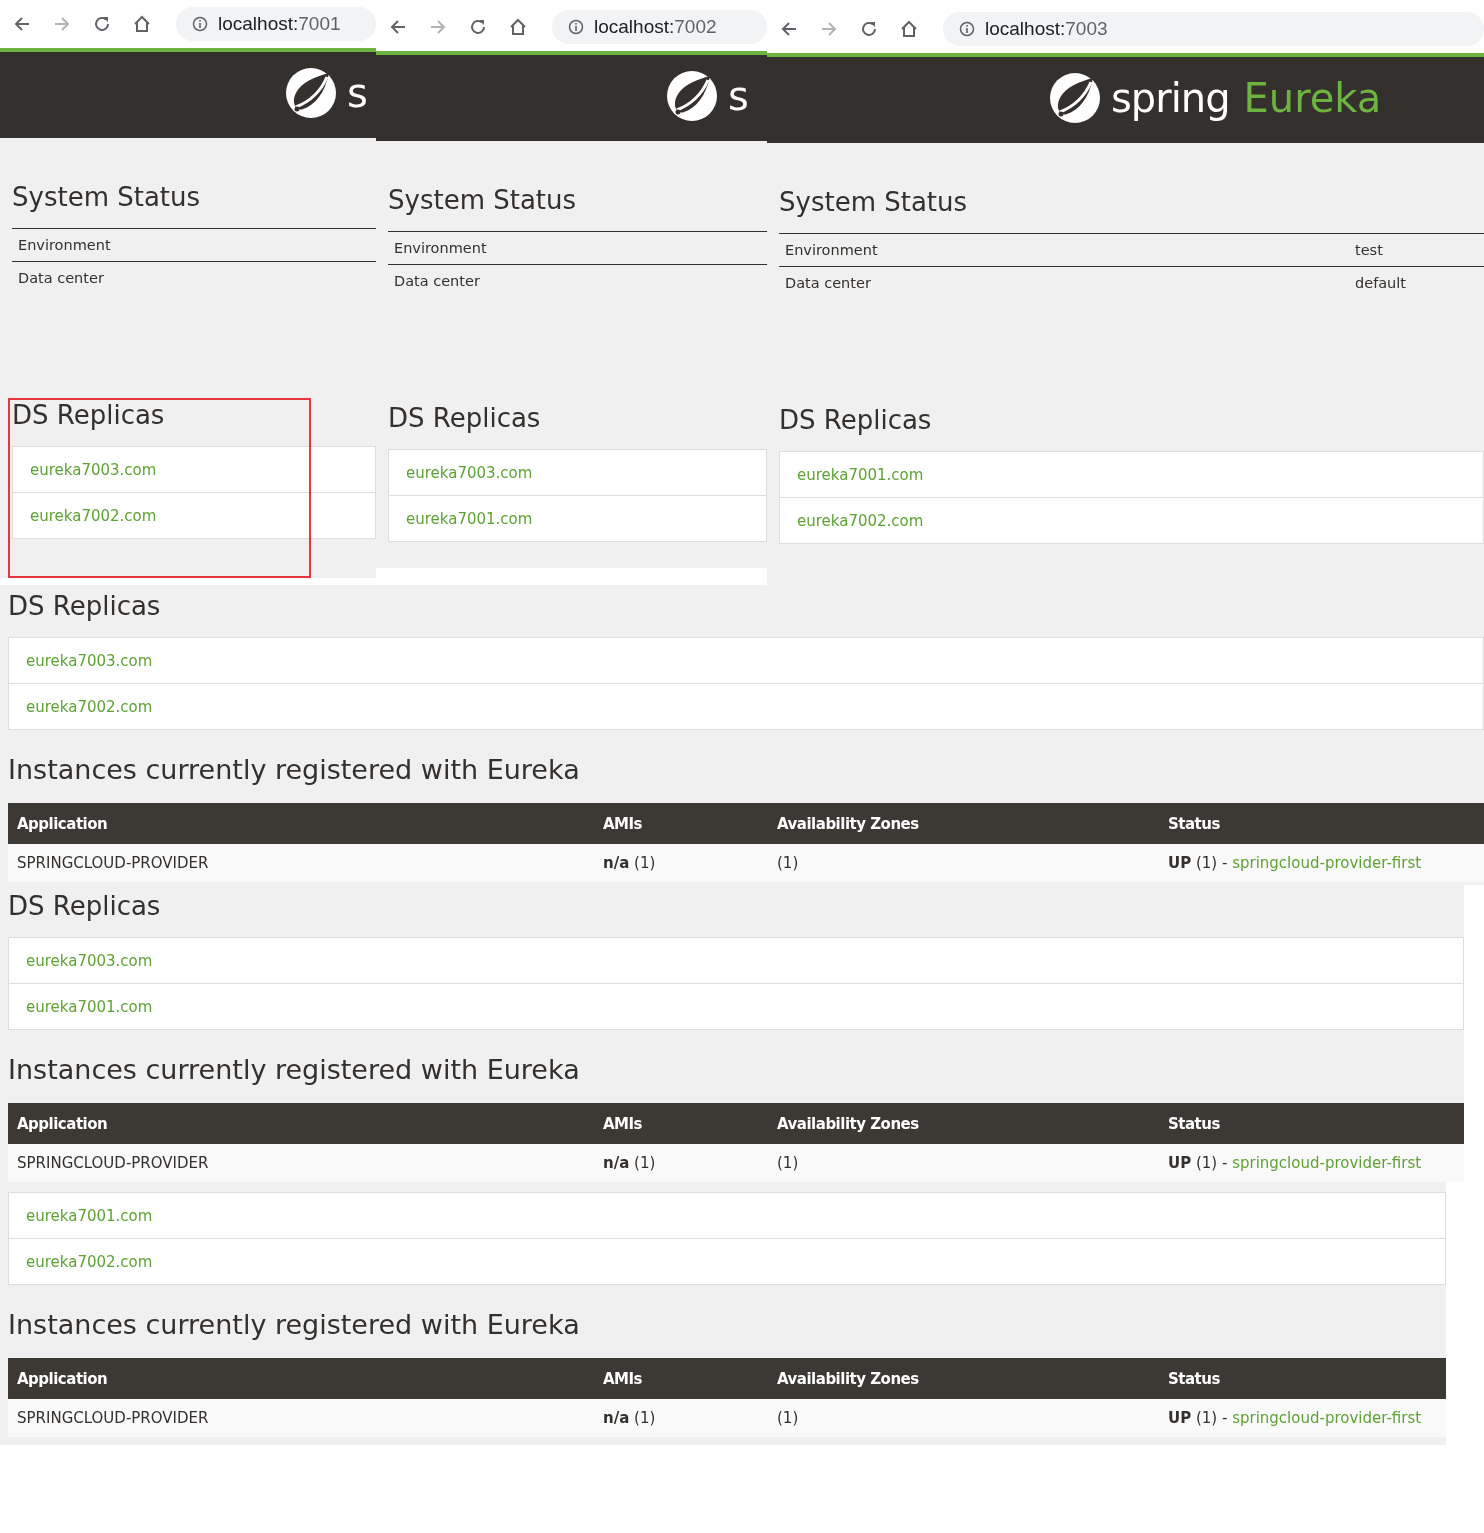 The height and width of the screenshot is (1533, 1484). What do you see at coordinates (1381, 283) in the screenshot?
I see `table-cell: default` at bounding box center [1381, 283].